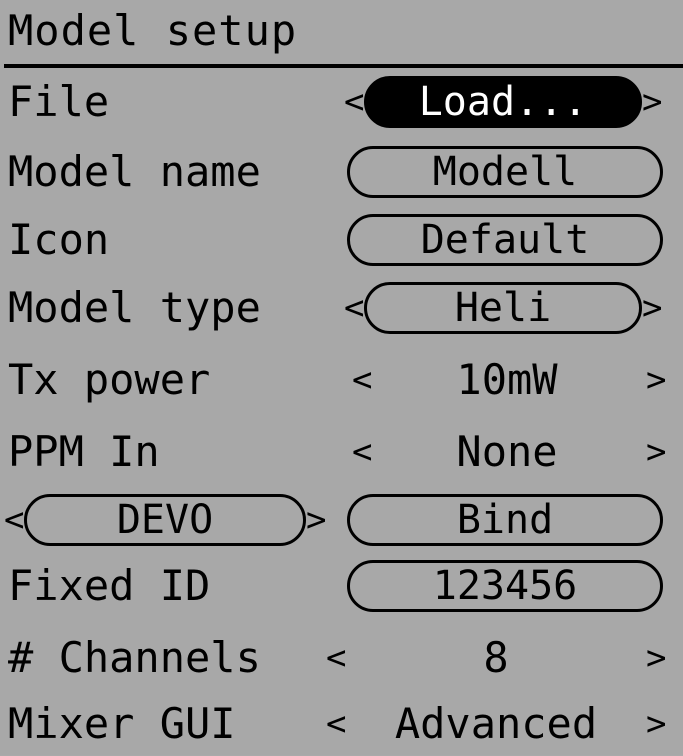 This screenshot has width=683, height=756. I want to click on ppm-in-value: None, so click(507, 452).